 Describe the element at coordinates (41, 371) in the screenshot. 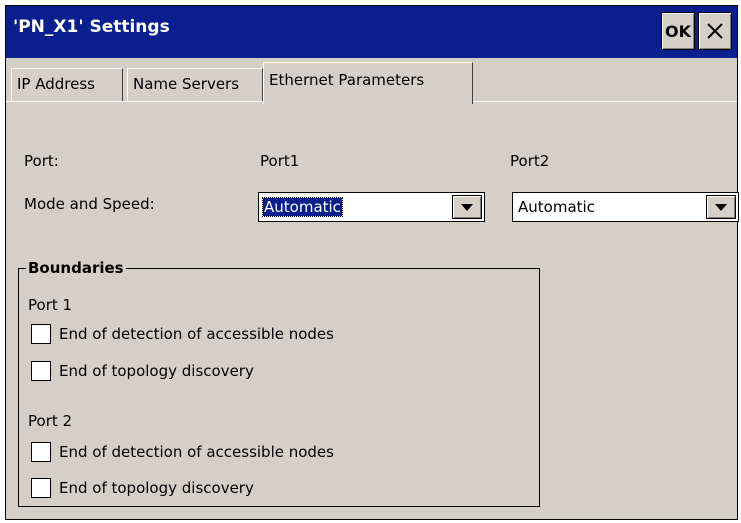

I see `port1-topology-checkbox` at that location.